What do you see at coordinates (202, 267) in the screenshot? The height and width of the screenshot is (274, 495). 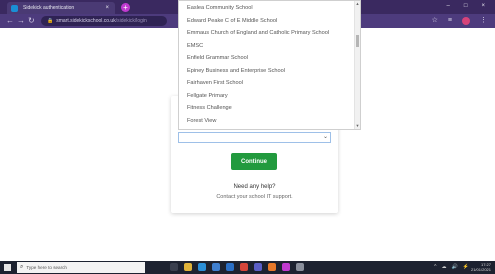 I see `edge-icon` at bounding box center [202, 267].